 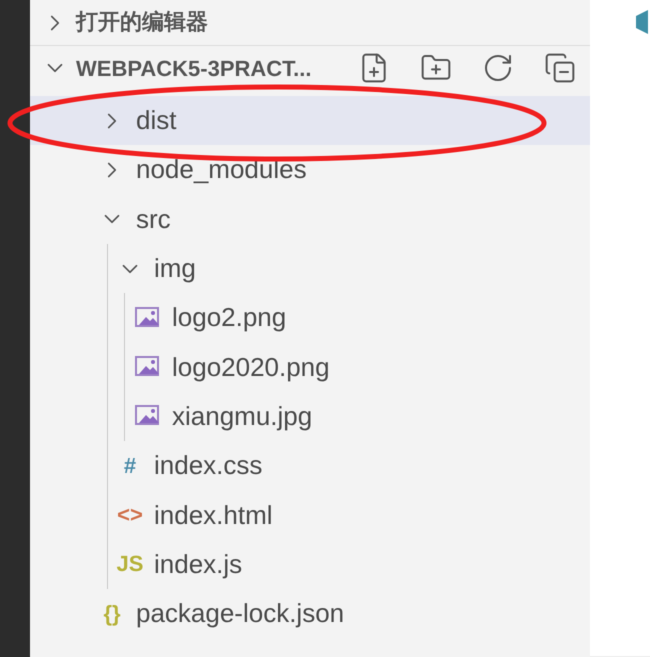 I want to click on file-type-icon: JS, so click(x=130, y=564).